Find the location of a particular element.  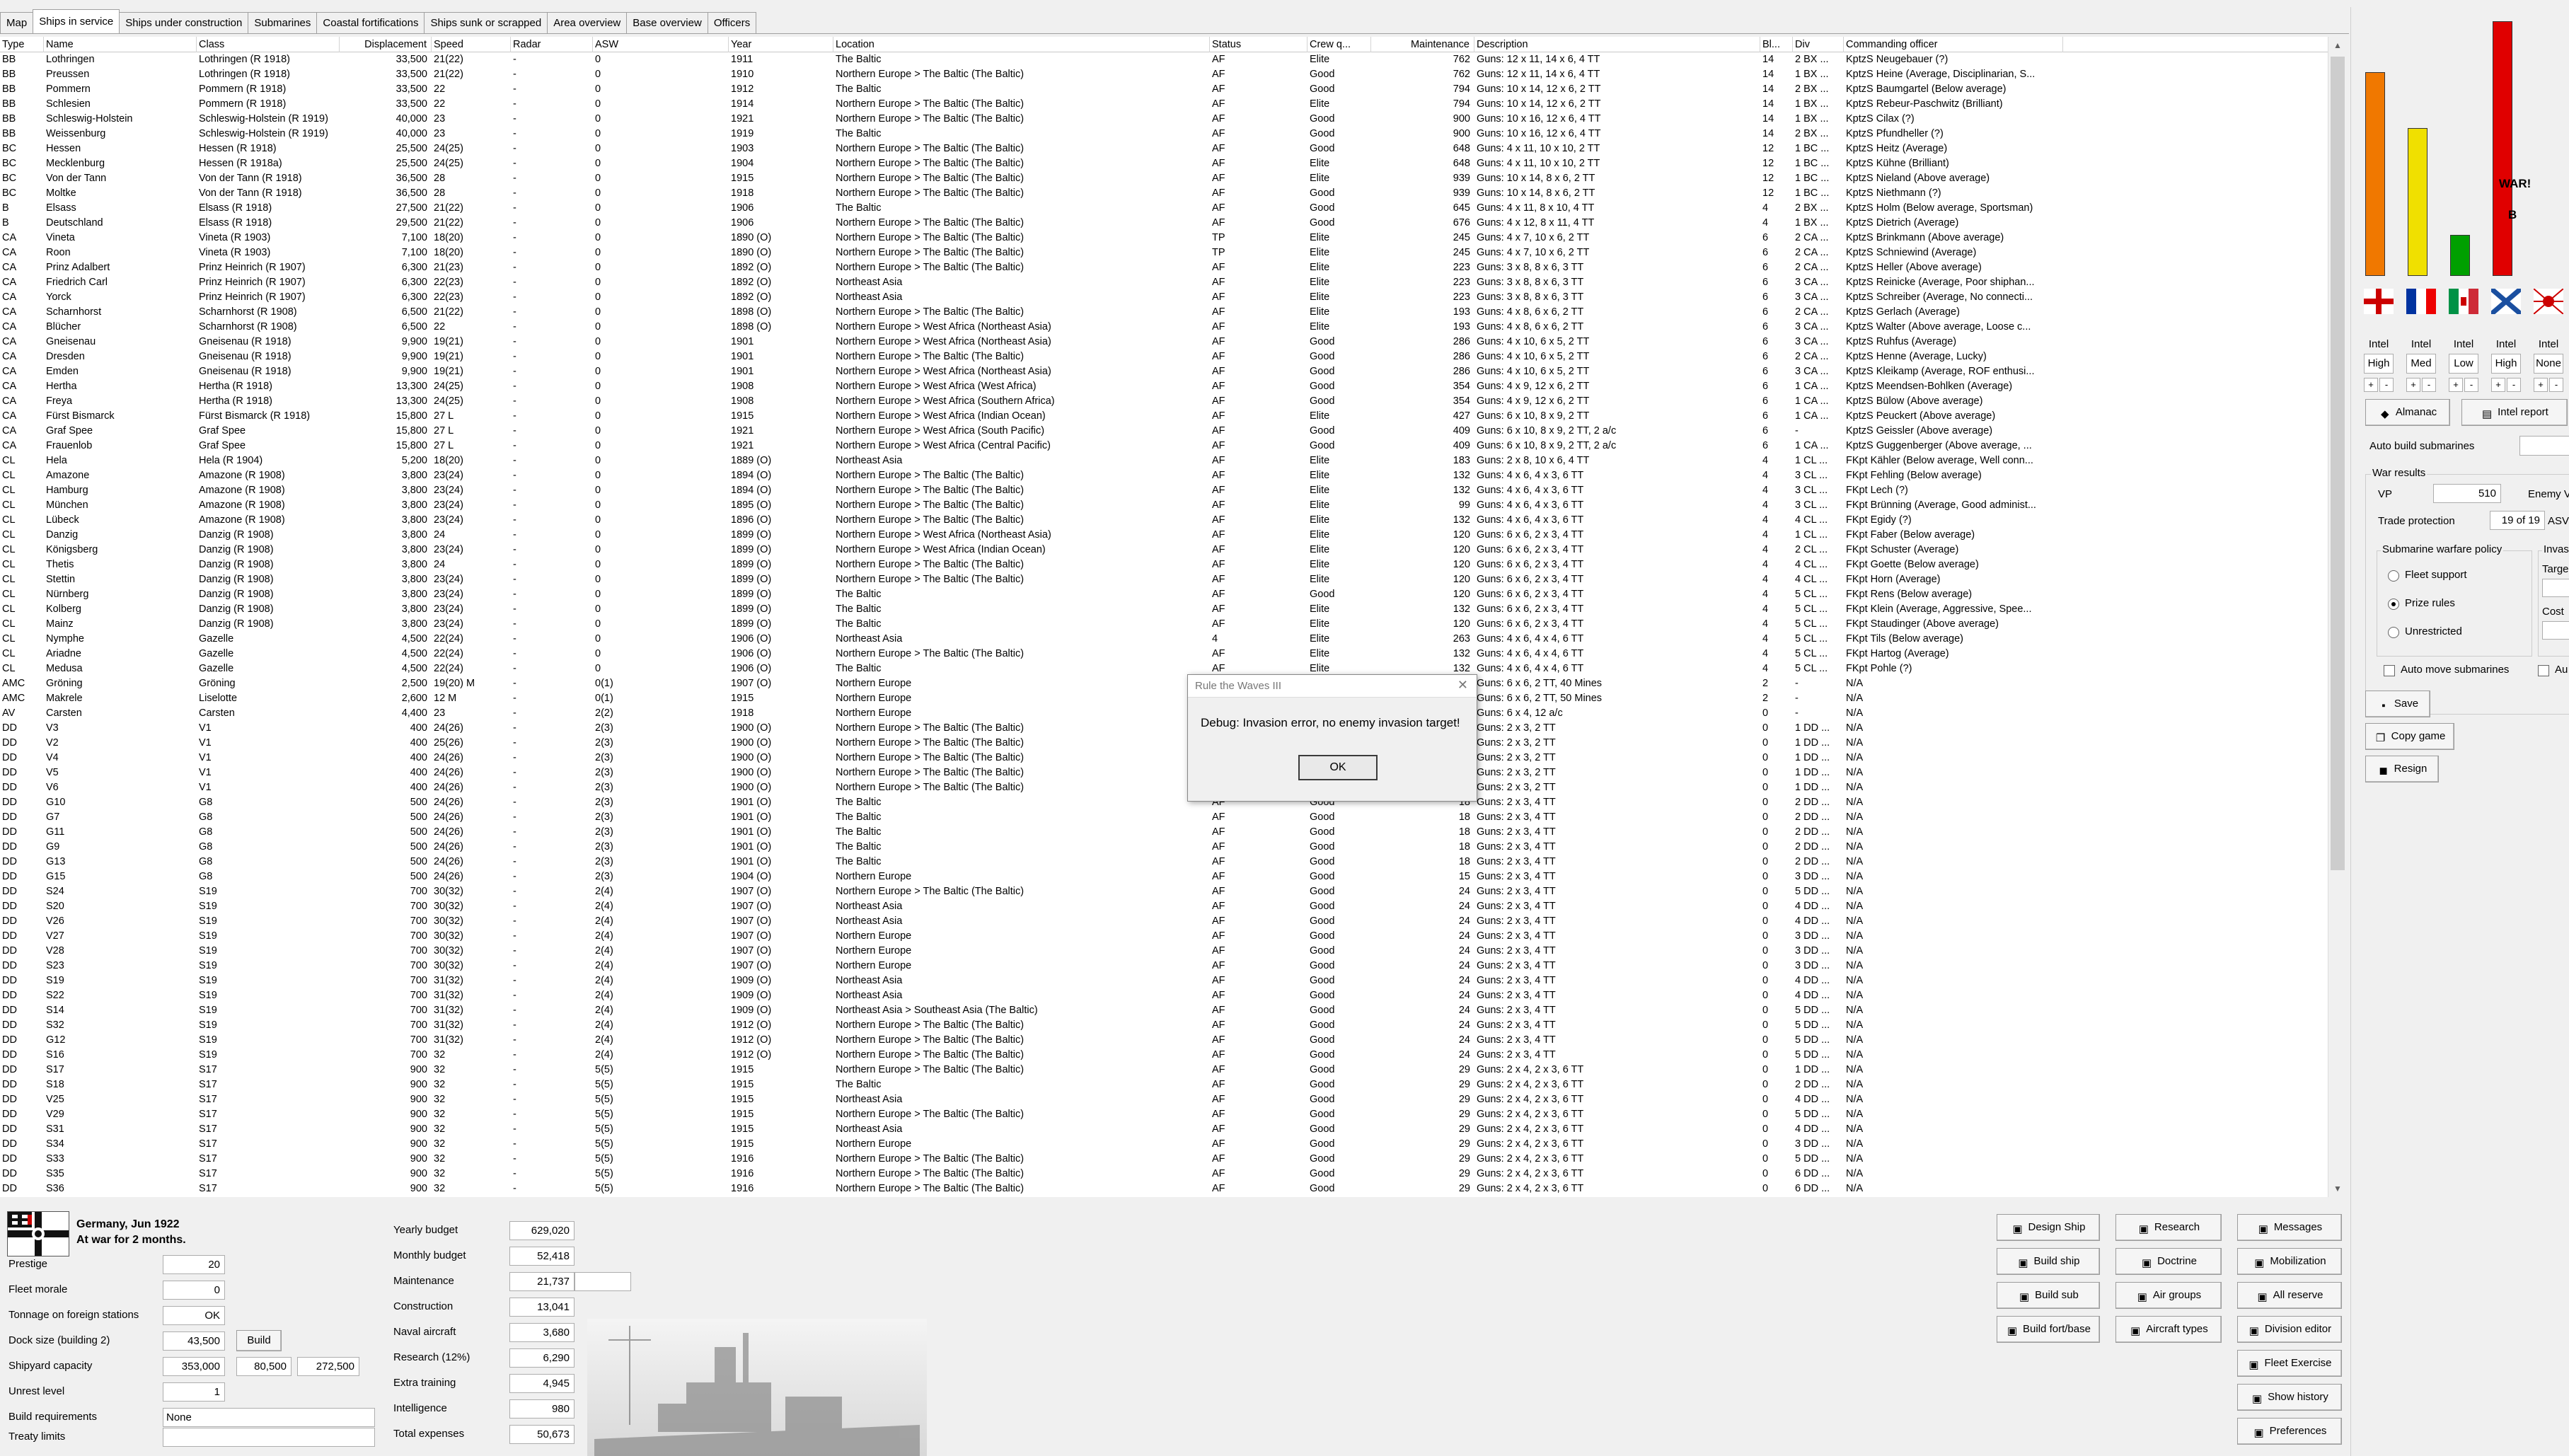

france-flag-icon is located at coordinates (2421, 301).